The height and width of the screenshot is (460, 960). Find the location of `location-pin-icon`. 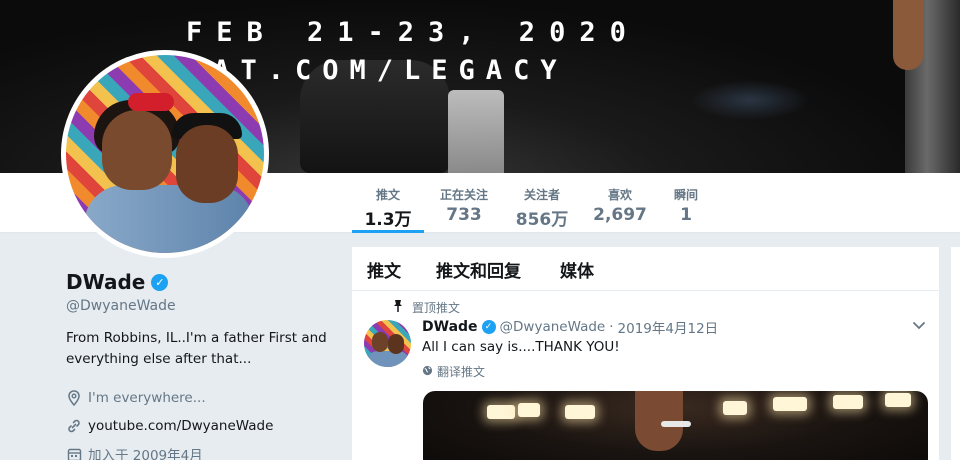

location-pin-icon is located at coordinates (74, 398).